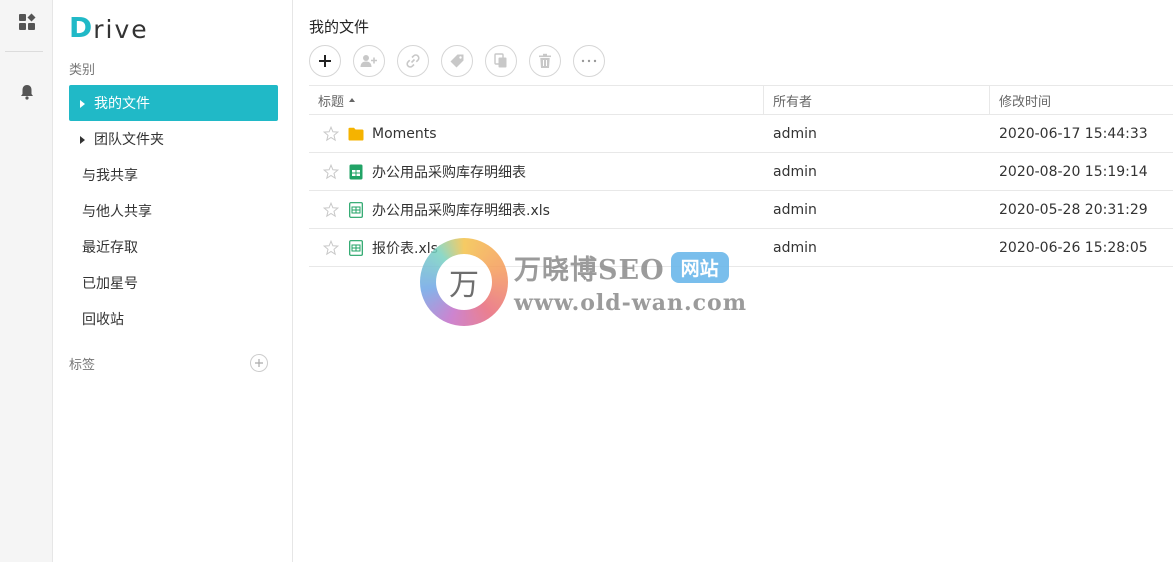 The width and height of the screenshot is (1173, 562). I want to click on new-button, so click(325, 61).